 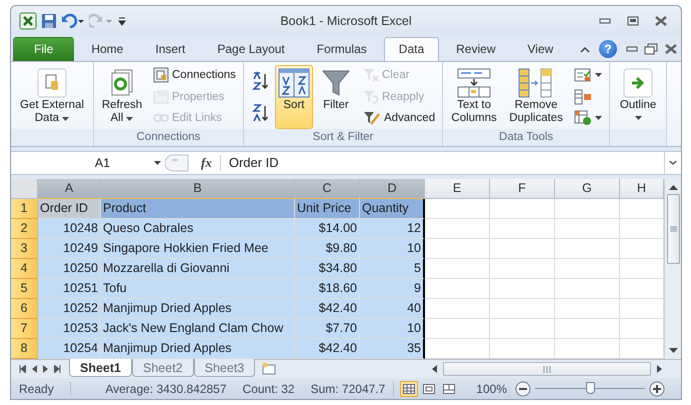 What do you see at coordinates (69, 348) in the screenshot?
I see `table-cell: 10254` at bounding box center [69, 348].